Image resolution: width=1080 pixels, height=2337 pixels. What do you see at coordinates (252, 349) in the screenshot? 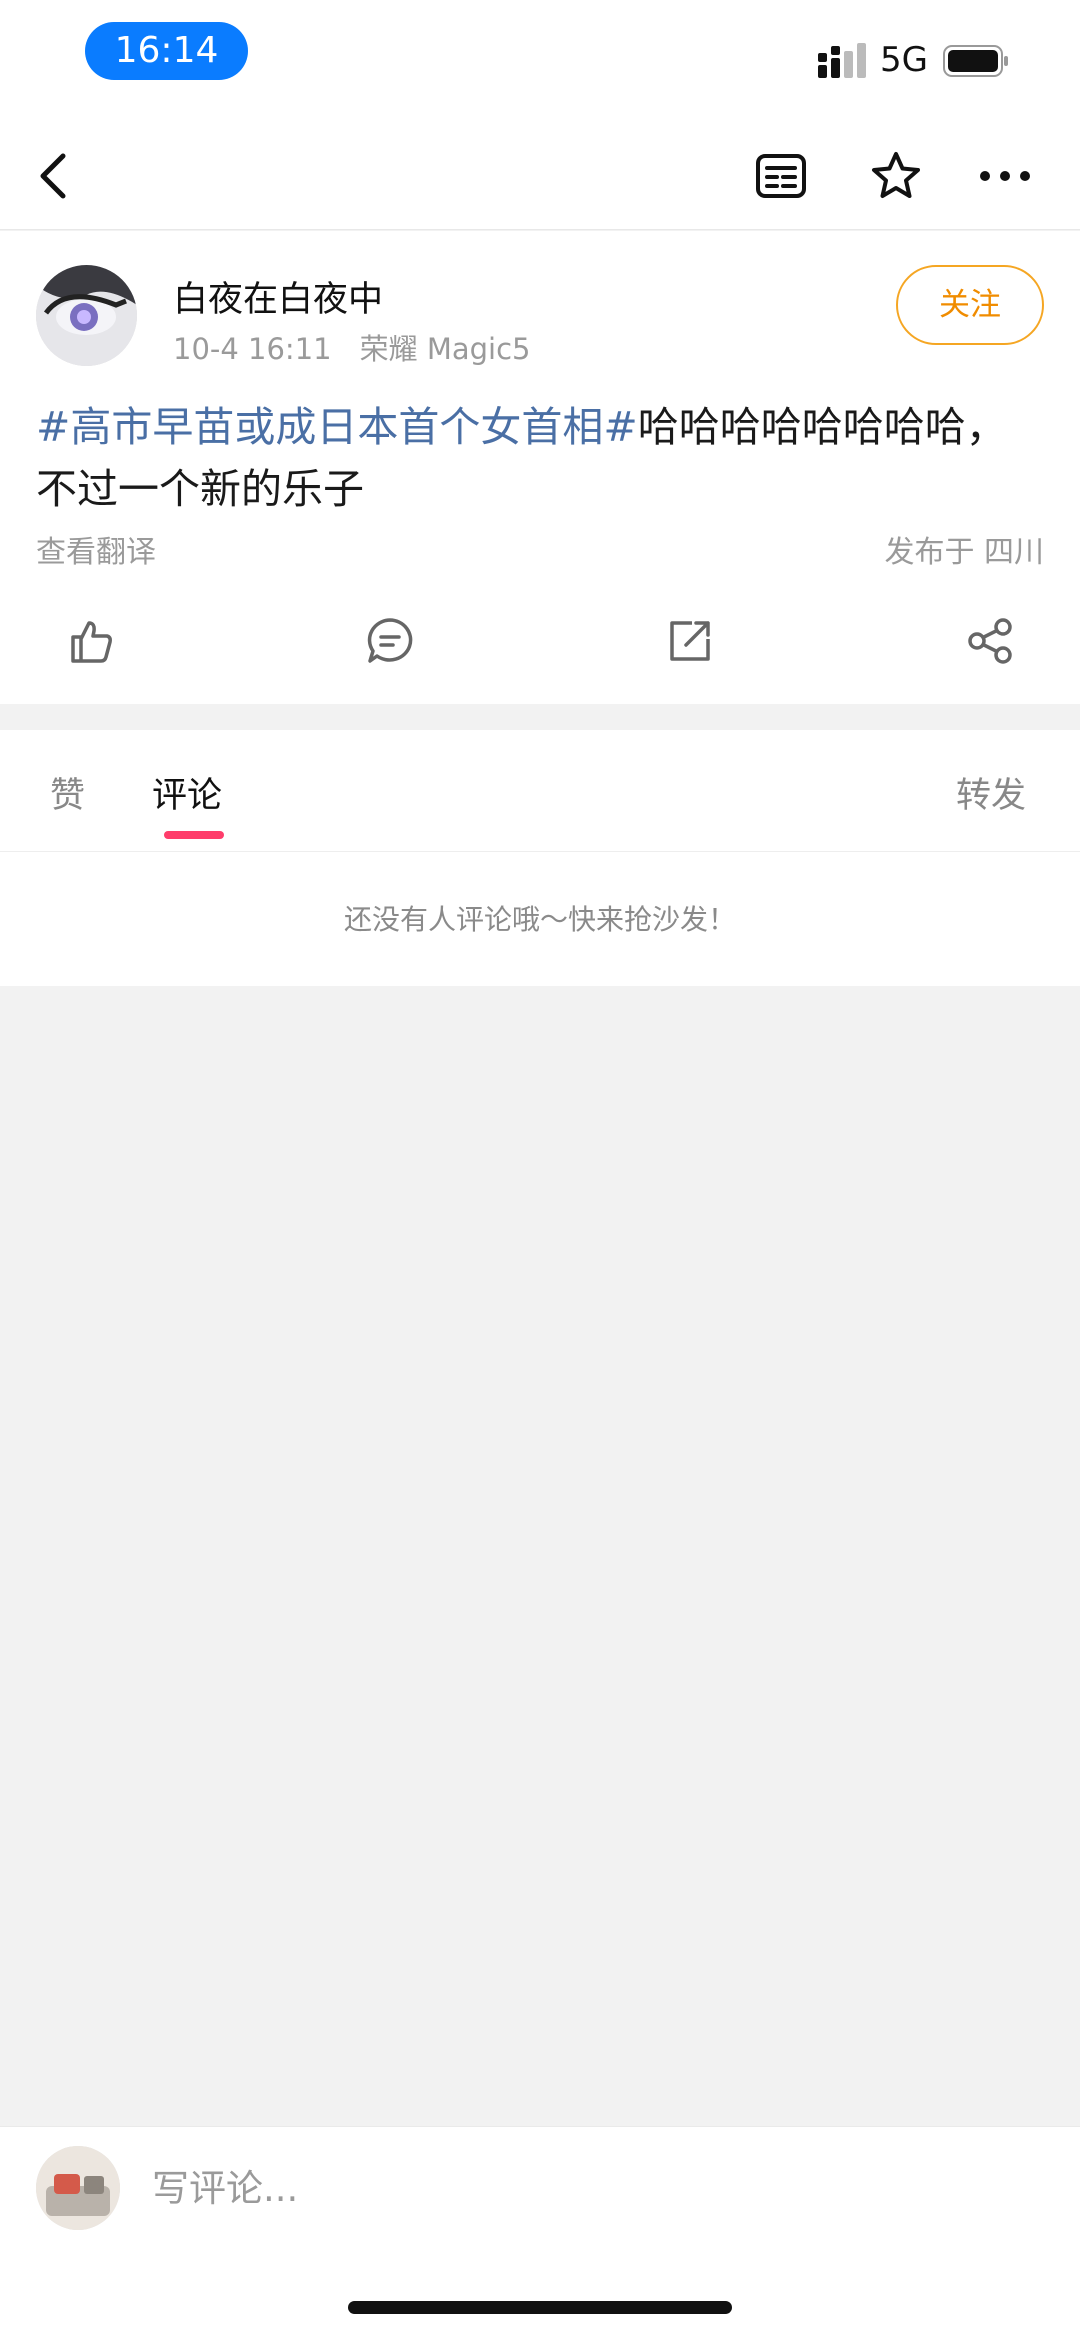
I see `post-timestamp: 10-4 16:11` at bounding box center [252, 349].